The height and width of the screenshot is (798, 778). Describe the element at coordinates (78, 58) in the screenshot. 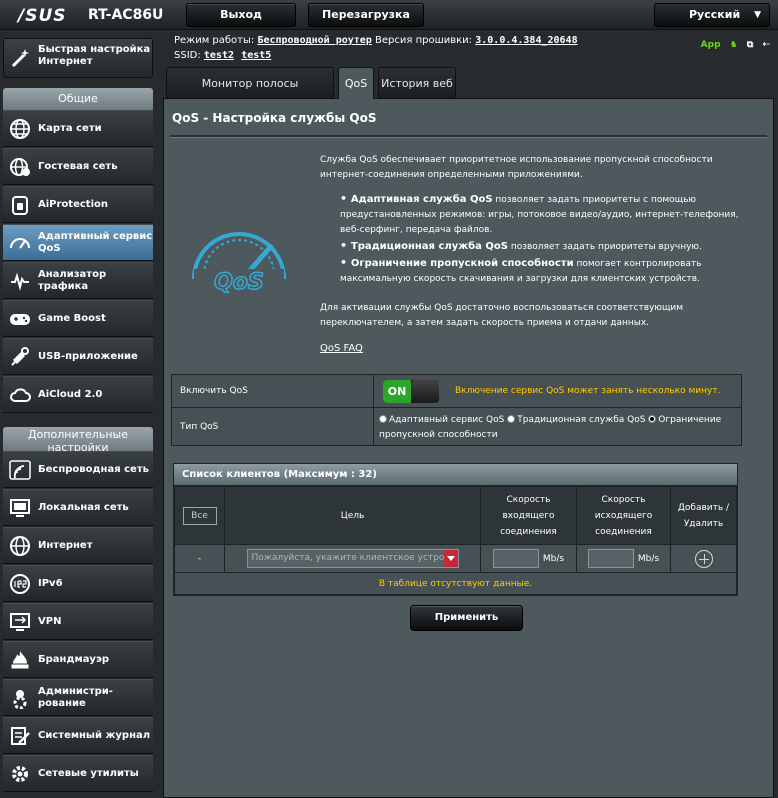

I see `sidebar-item-quick-setup: Быстрая настройка Интернет` at that location.